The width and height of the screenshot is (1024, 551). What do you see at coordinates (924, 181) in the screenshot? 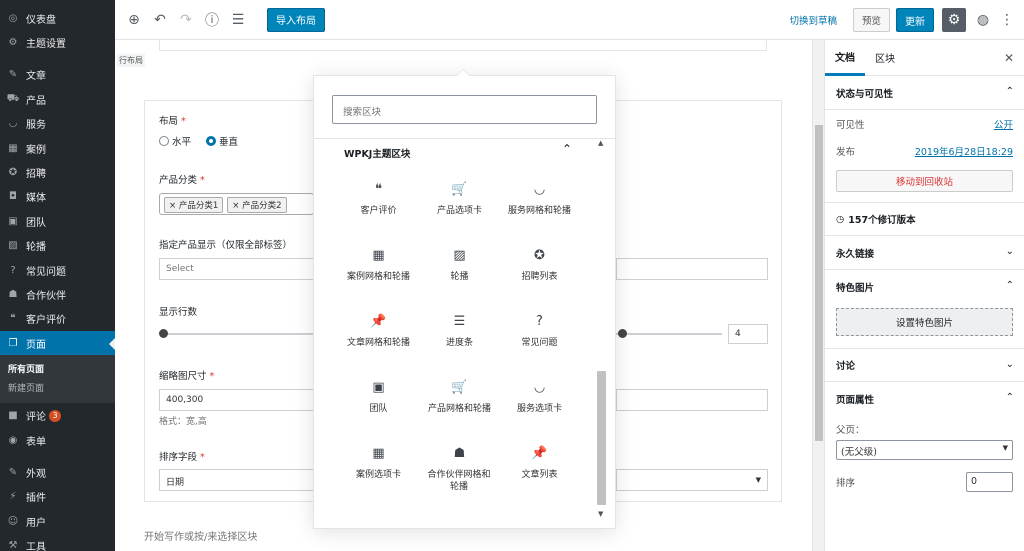
I see `move-to-trash-button: 移动到回收站` at bounding box center [924, 181].